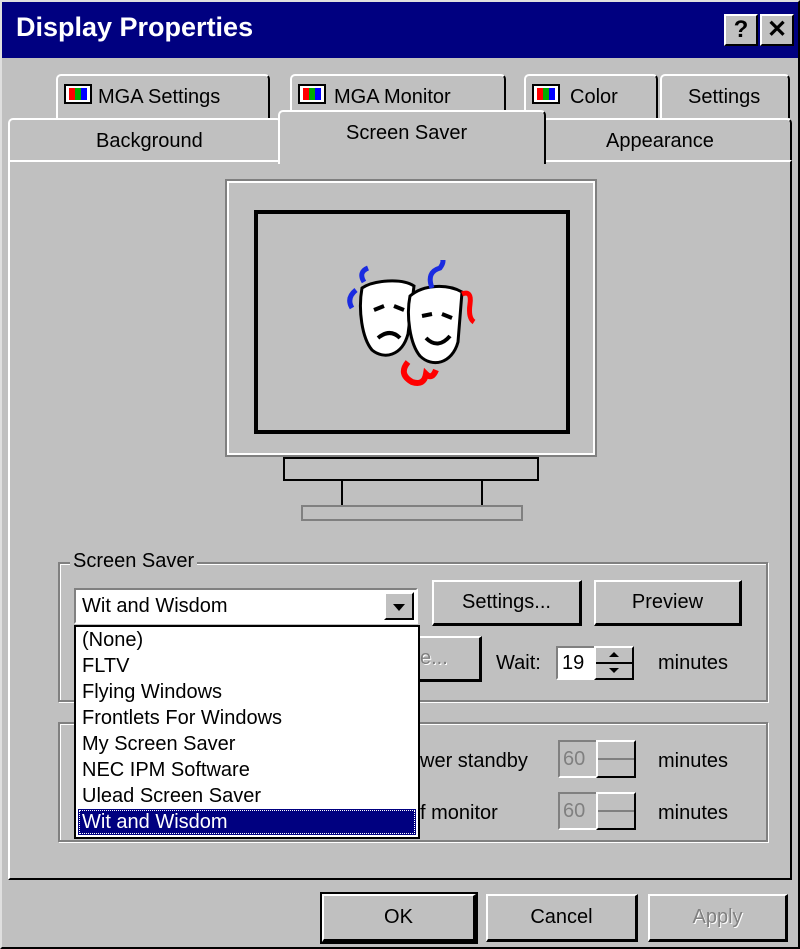 The image size is (800, 949). Describe the element at coordinates (407, 133) in the screenshot. I see `tab-label: Screen Saver` at that location.